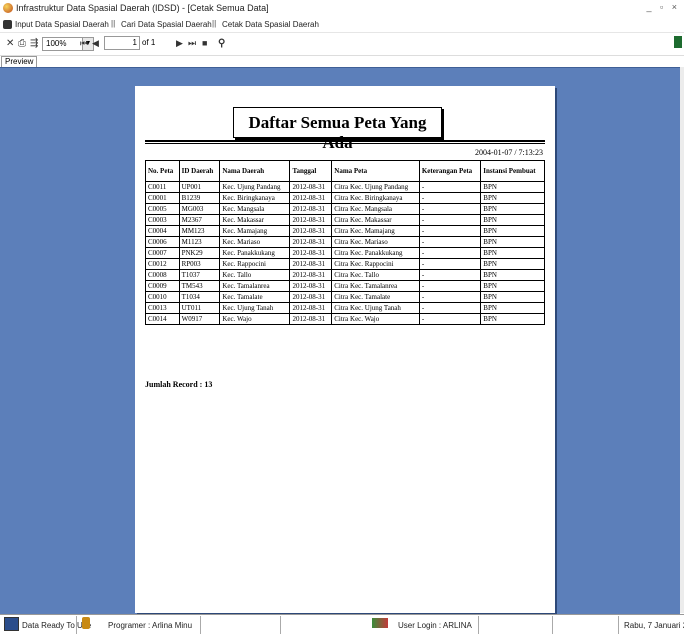  What do you see at coordinates (199, 319) in the screenshot?
I see `table-cell: W0917` at bounding box center [199, 319].